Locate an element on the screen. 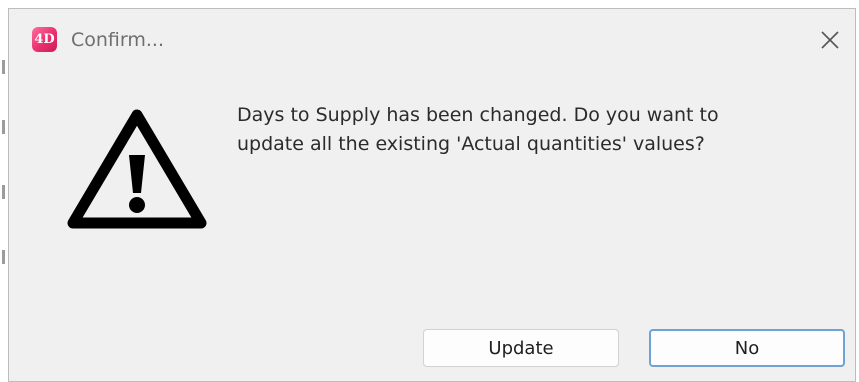  background-window-left-edge is located at coordinates (4, 191).